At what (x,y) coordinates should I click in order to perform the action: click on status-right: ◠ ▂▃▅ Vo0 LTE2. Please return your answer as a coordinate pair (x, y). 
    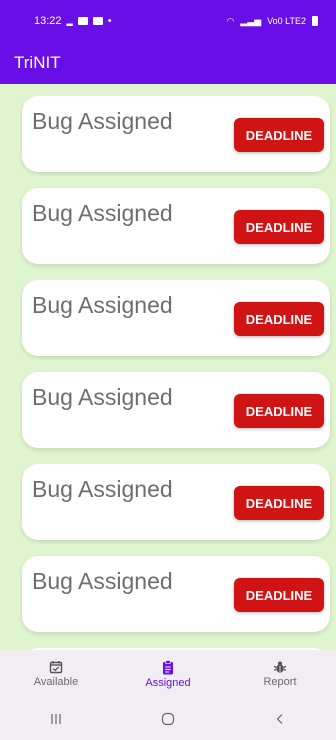
    Looking at the image, I should click on (272, 21).